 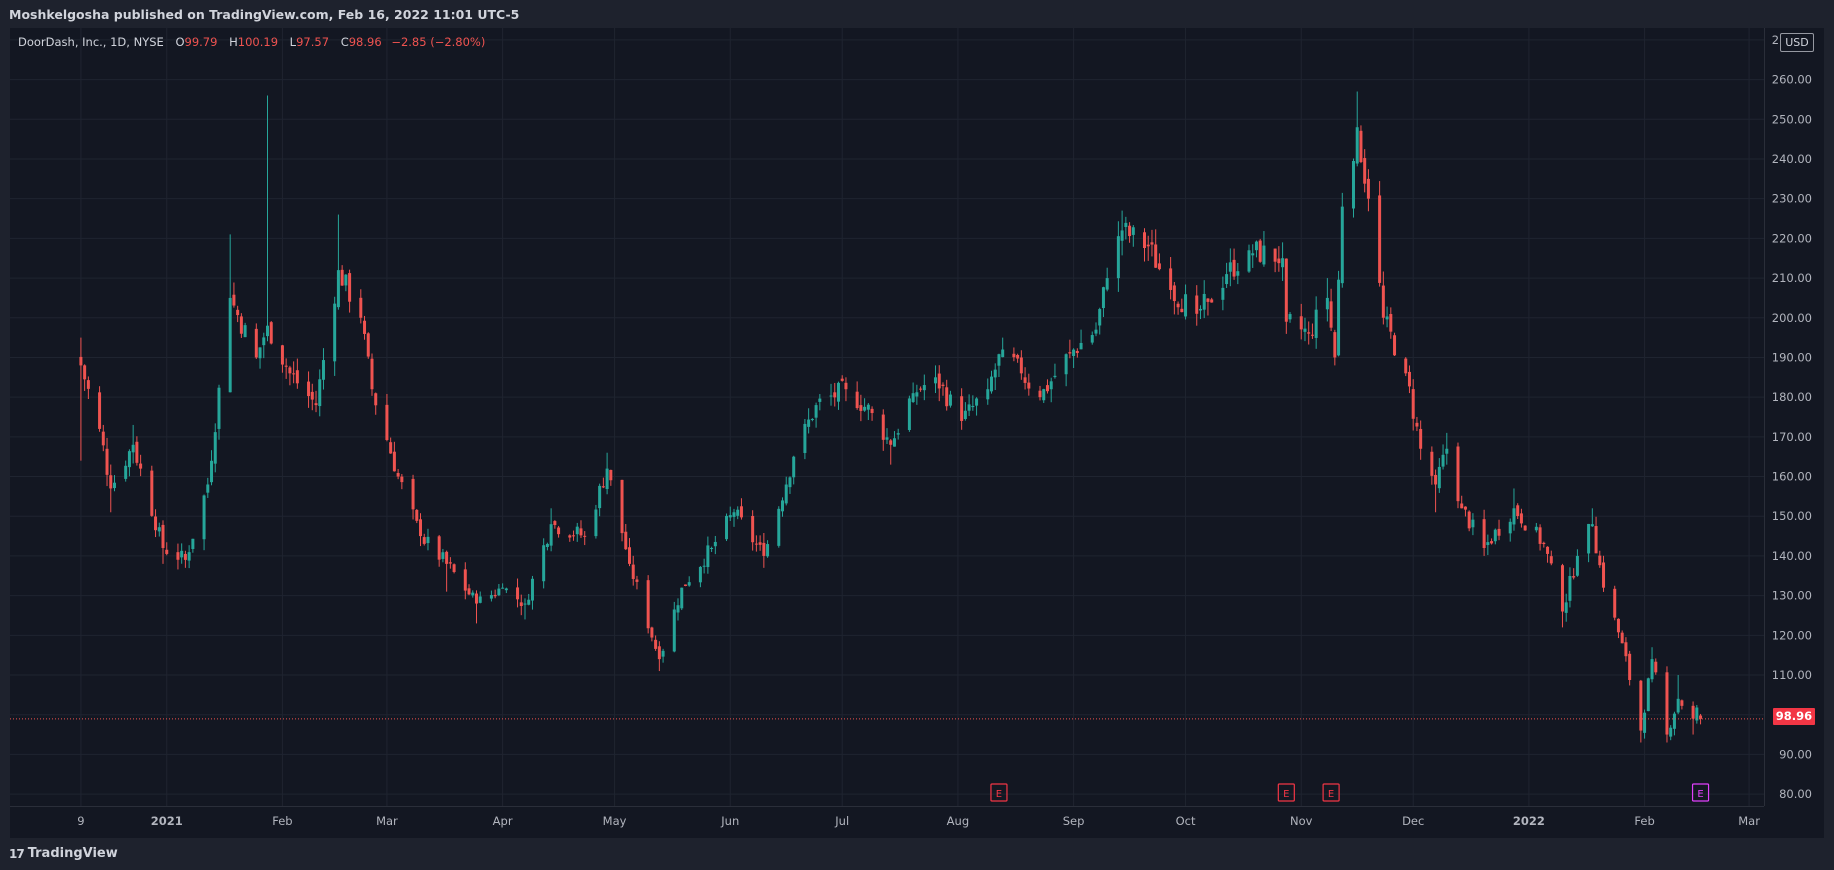 What do you see at coordinates (1749, 821) in the screenshot?
I see `time-tick-label: Mar` at bounding box center [1749, 821].